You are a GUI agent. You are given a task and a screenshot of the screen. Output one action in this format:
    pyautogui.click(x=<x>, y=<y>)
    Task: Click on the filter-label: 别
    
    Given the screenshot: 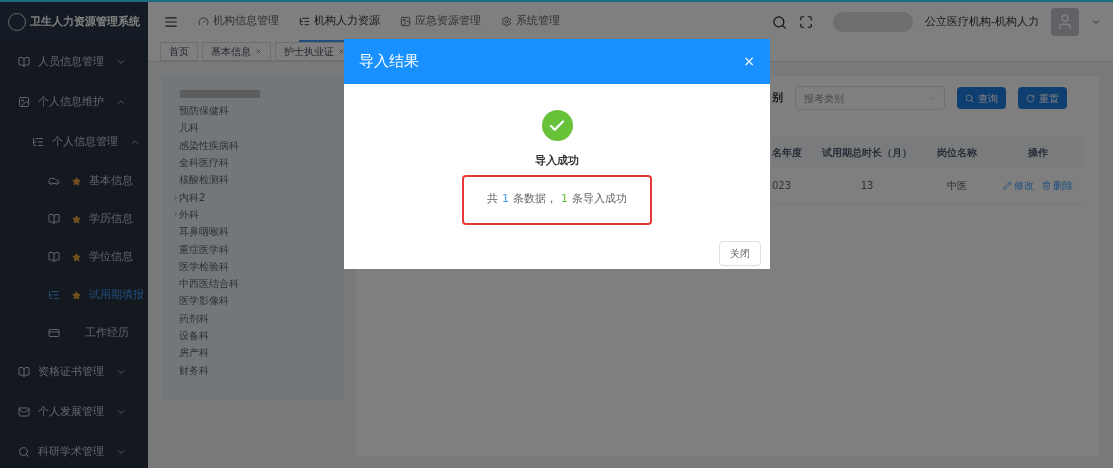 What is the action you would take?
    pyautogui.click(x=777, y=97)
    